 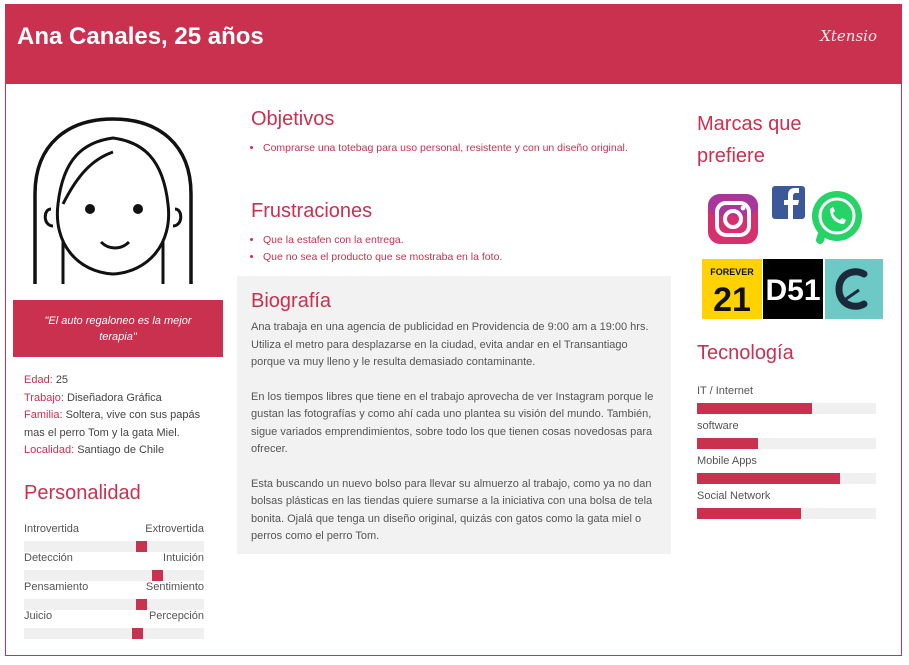 What do you see at coordinates (312, 211) in the screenshot?
I see `frustrations-title: Frustraciones` at bounding box center [312, 211].